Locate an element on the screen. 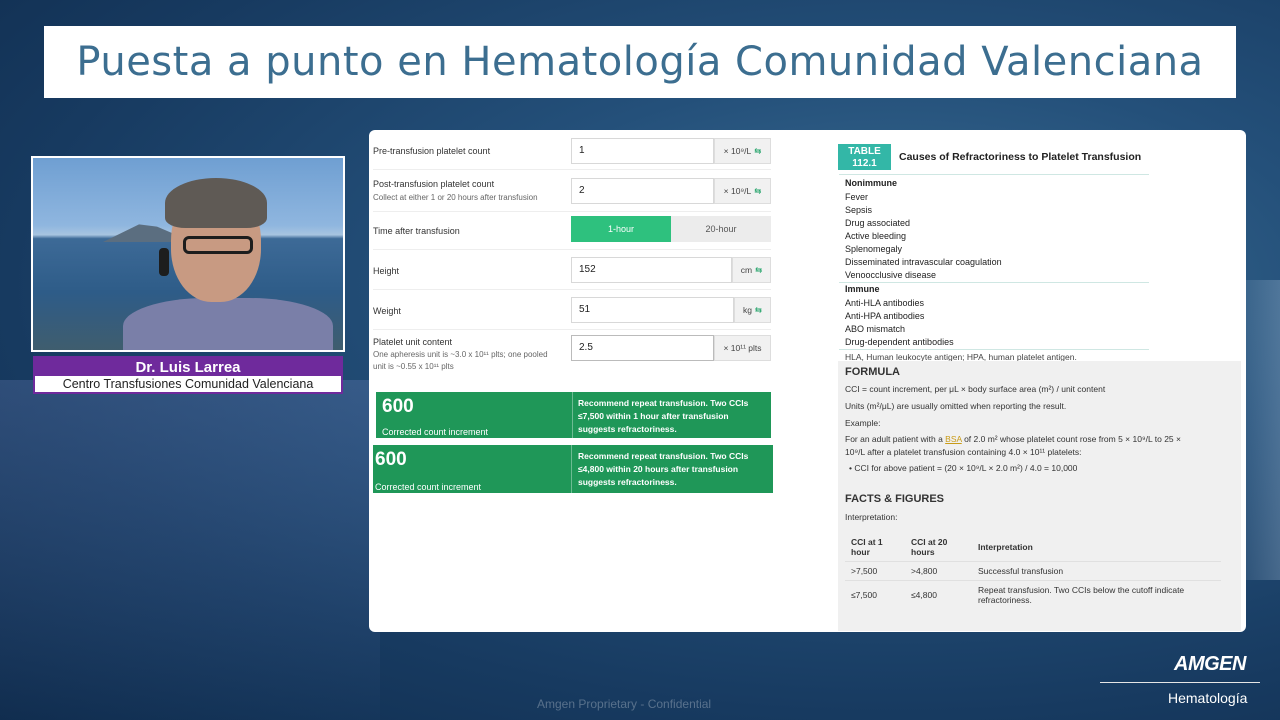  table-badge: TABLE 112.1 is located at coordinates (864, 157).